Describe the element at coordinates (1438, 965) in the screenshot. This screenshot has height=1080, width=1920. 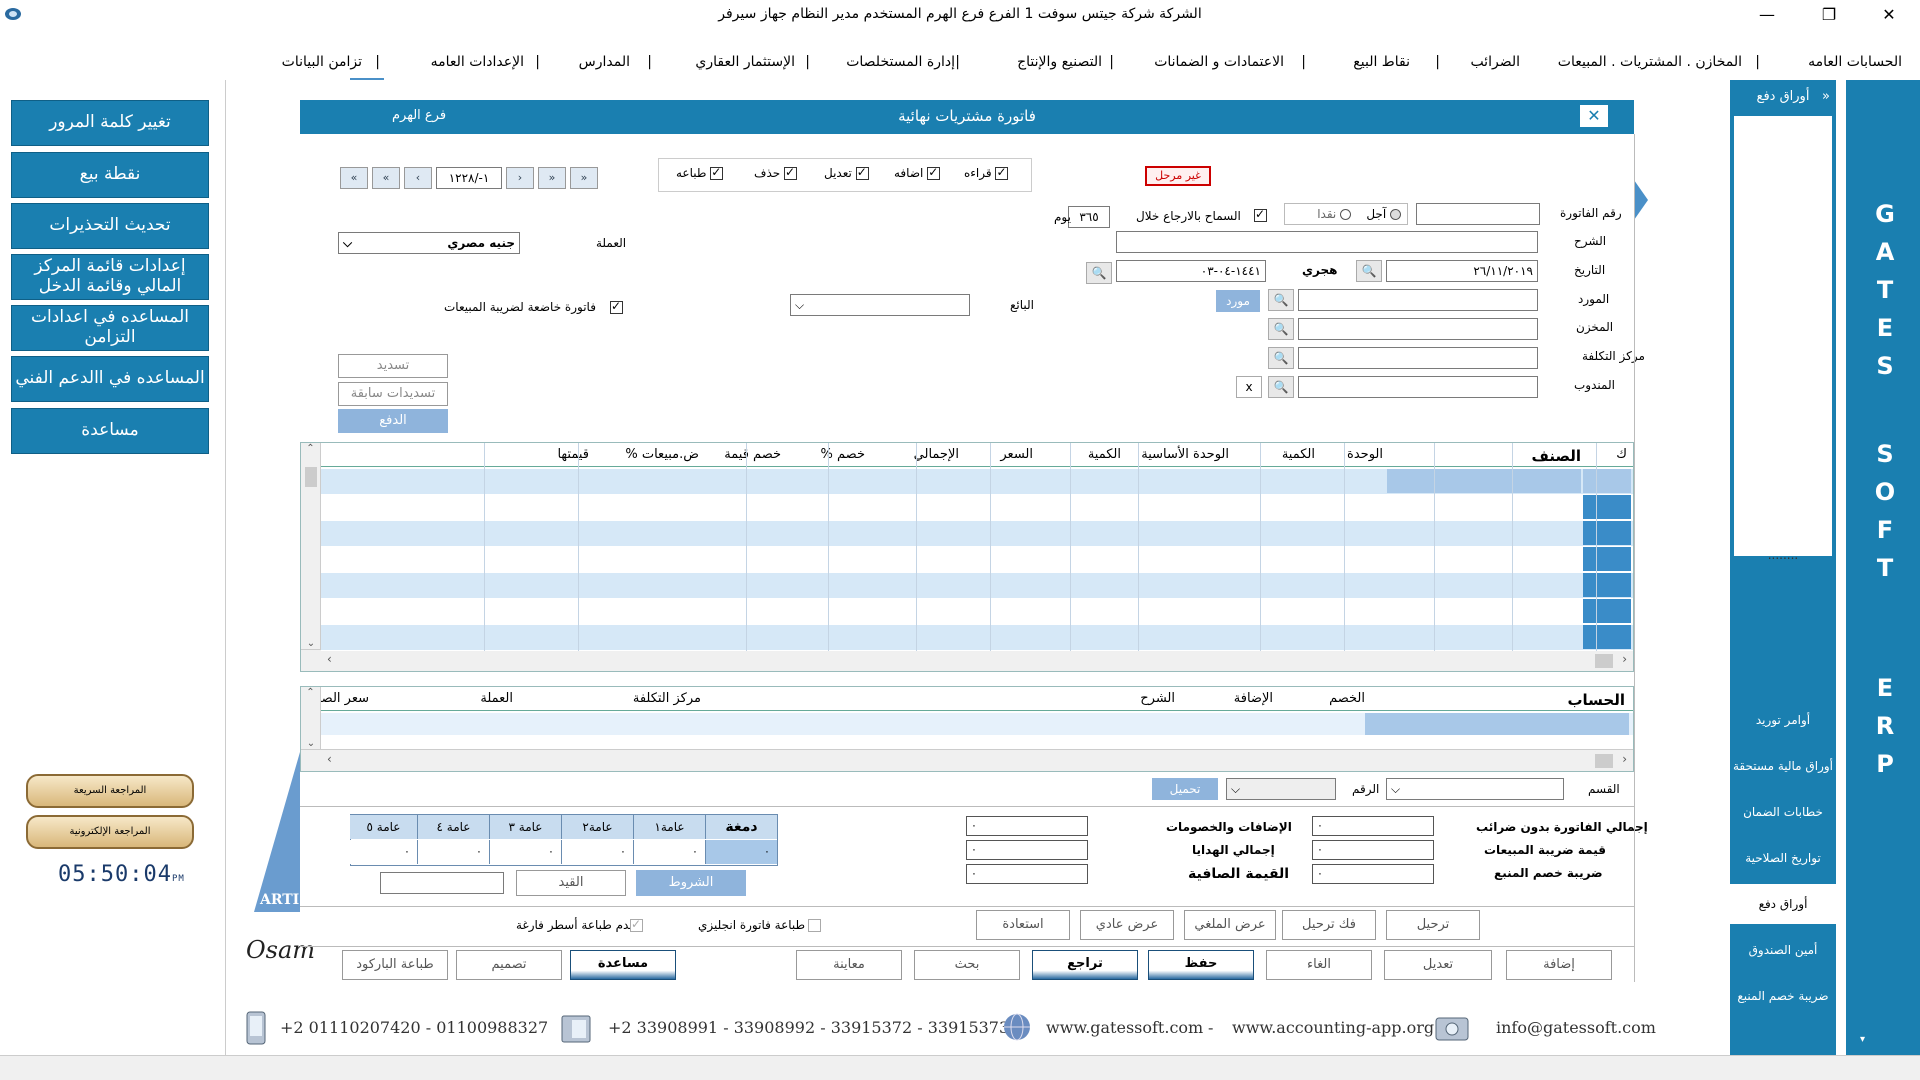
I see `edit-button: تعديل` at that location.